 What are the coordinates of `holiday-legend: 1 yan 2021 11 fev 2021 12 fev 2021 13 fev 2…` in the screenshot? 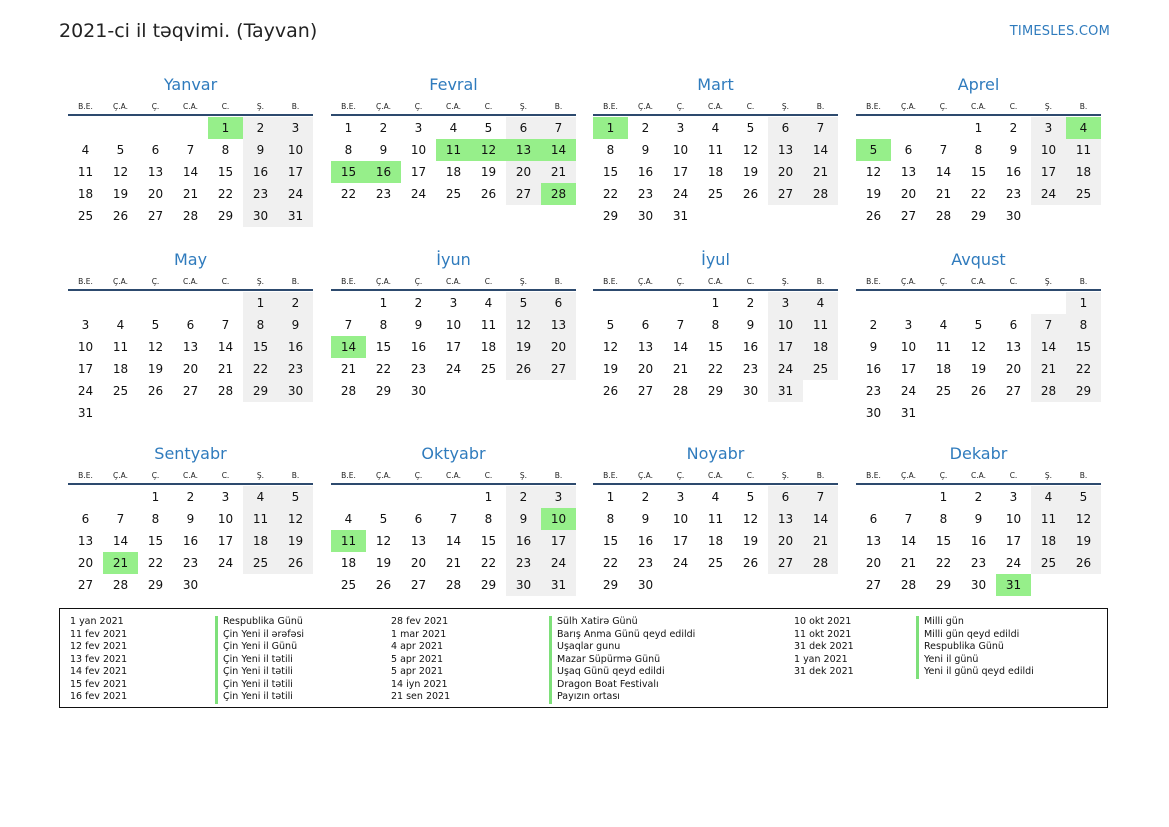 It's located at (583, 658).